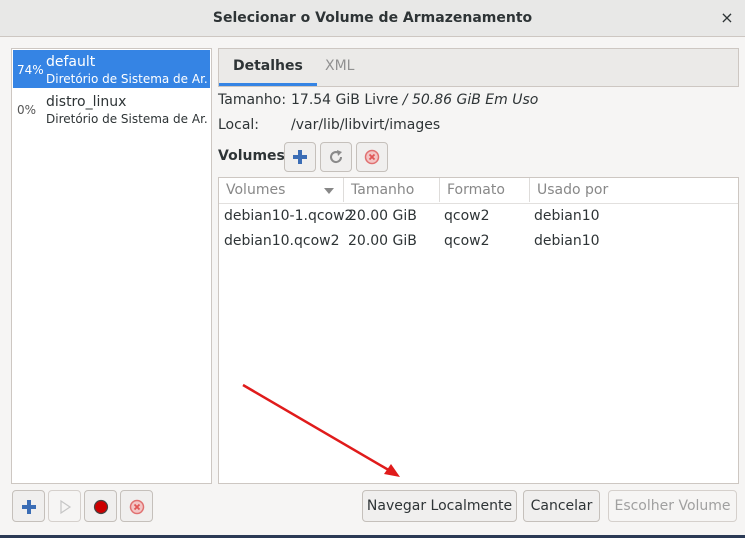 This screenshot has width=745, height=538. What do you see at coordinates (345, 100) in the screenshot?
I see `size-free: 17.54 GiB Livre` at bounding box center [345, 100].